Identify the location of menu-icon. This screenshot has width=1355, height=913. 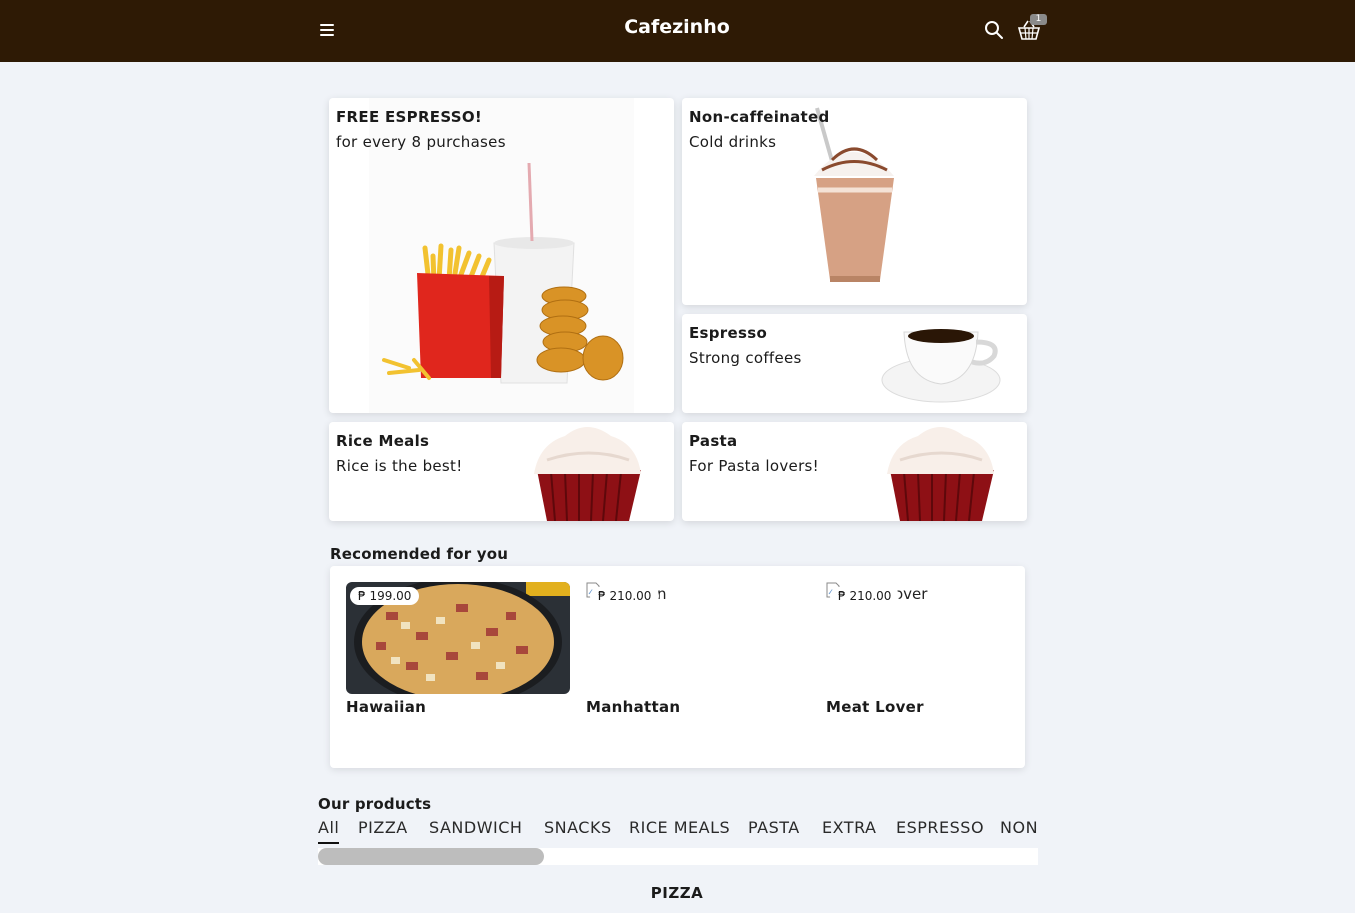
(327, 25).